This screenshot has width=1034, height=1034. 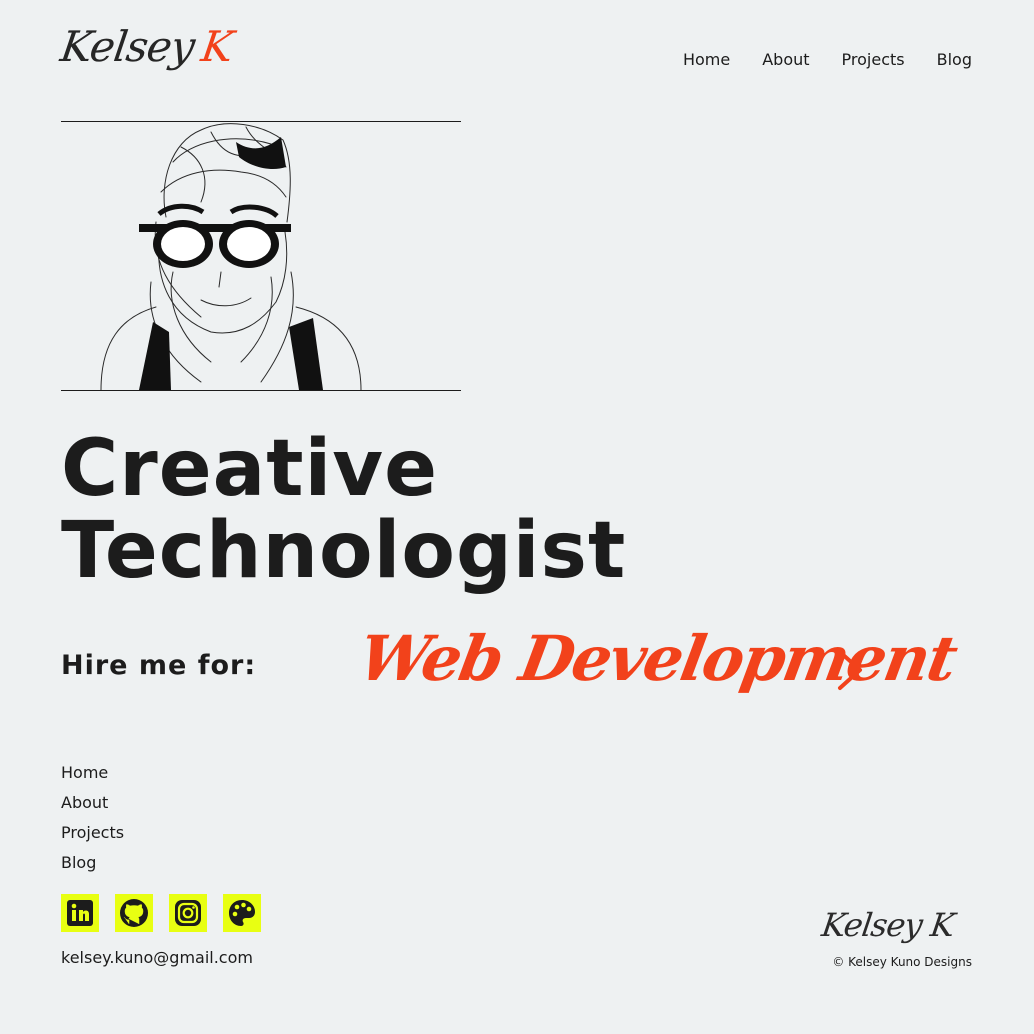 I want to click on footer-nav-blog: Blog, so click(x=92, y=863).